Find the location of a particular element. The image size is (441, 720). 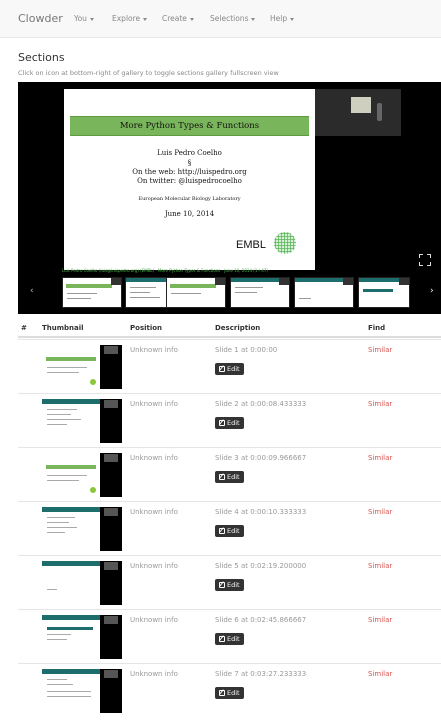

slide-title-bar: More Python Types & Functions is located at coordinates (189, 126).